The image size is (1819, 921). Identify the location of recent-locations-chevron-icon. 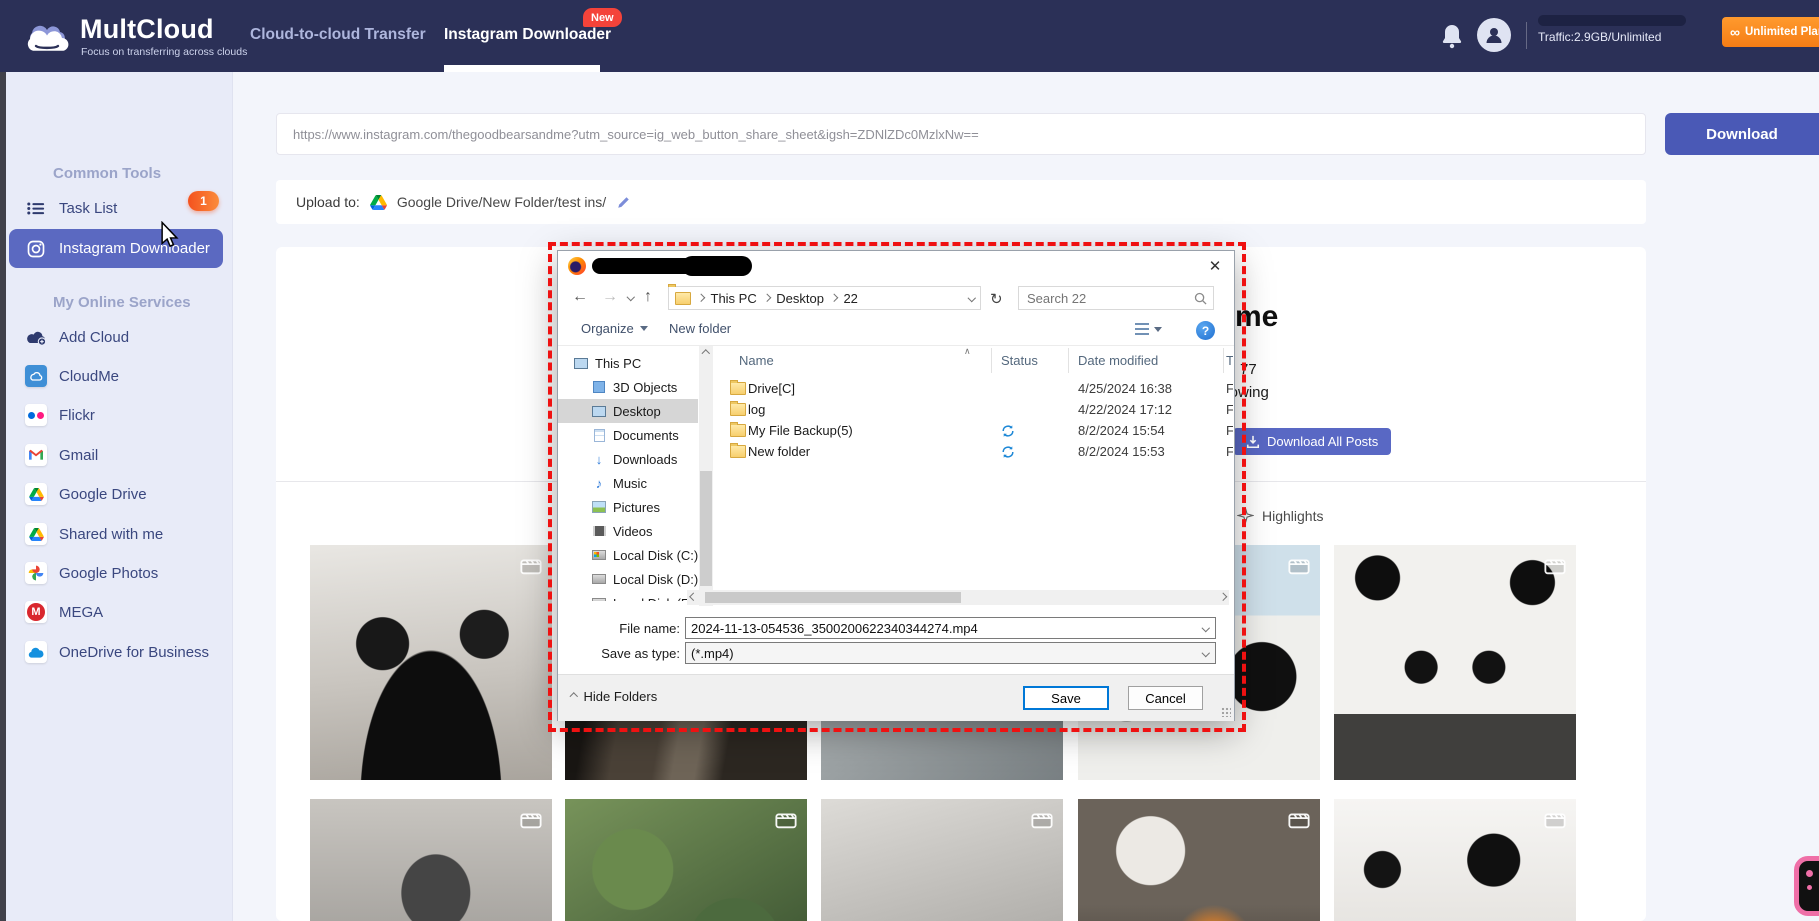
(630, 296).